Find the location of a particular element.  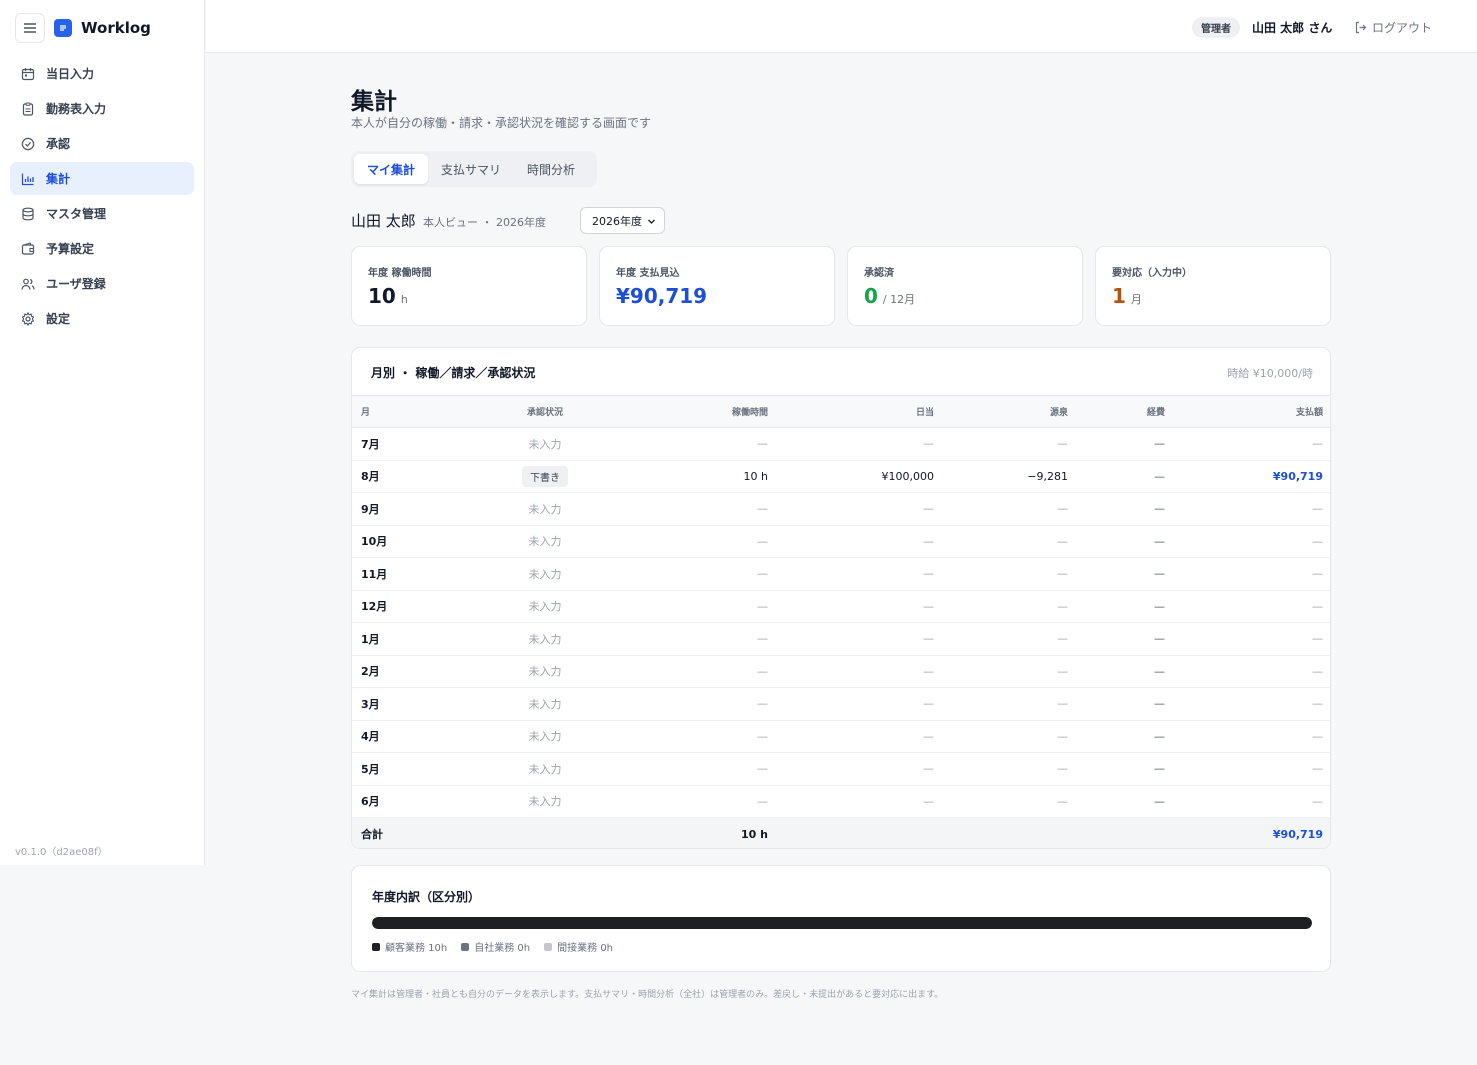

fiscal-year-select: 2026年度 is located at coordinates (622, 220).